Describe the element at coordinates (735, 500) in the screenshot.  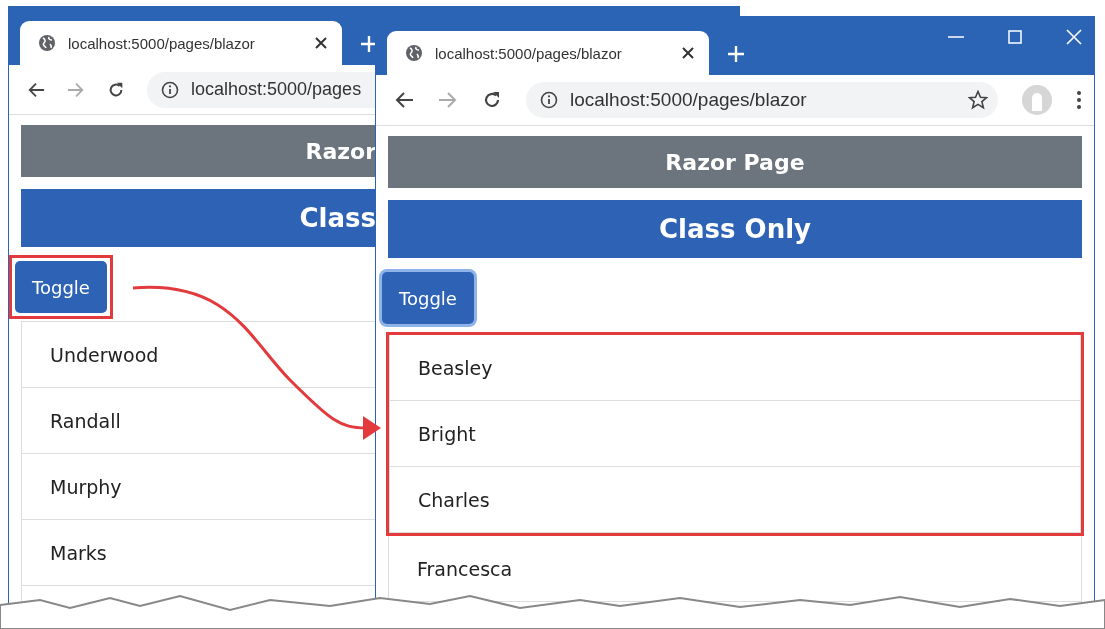
I see `list-item: Charles` at that location.